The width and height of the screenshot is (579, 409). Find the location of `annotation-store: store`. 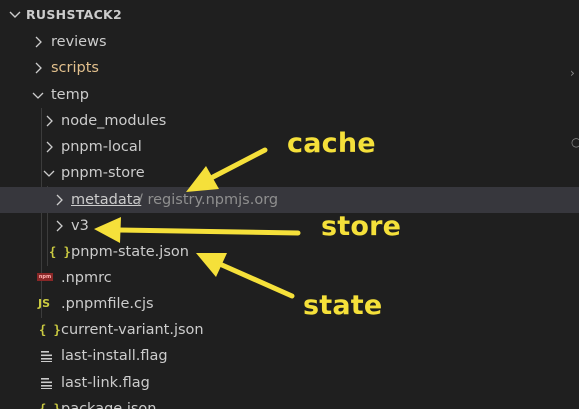

annotation-store: store is located at coordinates (361, 226).